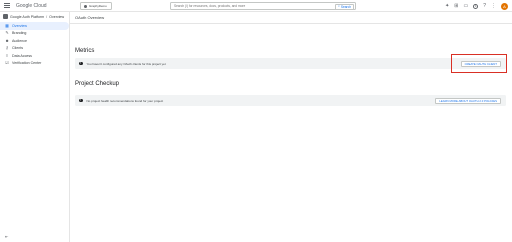  What do you see at coordinates (456, 6) in the screenshot?
I see `gift-icon: ⊞` at bounding box center [456, 6].